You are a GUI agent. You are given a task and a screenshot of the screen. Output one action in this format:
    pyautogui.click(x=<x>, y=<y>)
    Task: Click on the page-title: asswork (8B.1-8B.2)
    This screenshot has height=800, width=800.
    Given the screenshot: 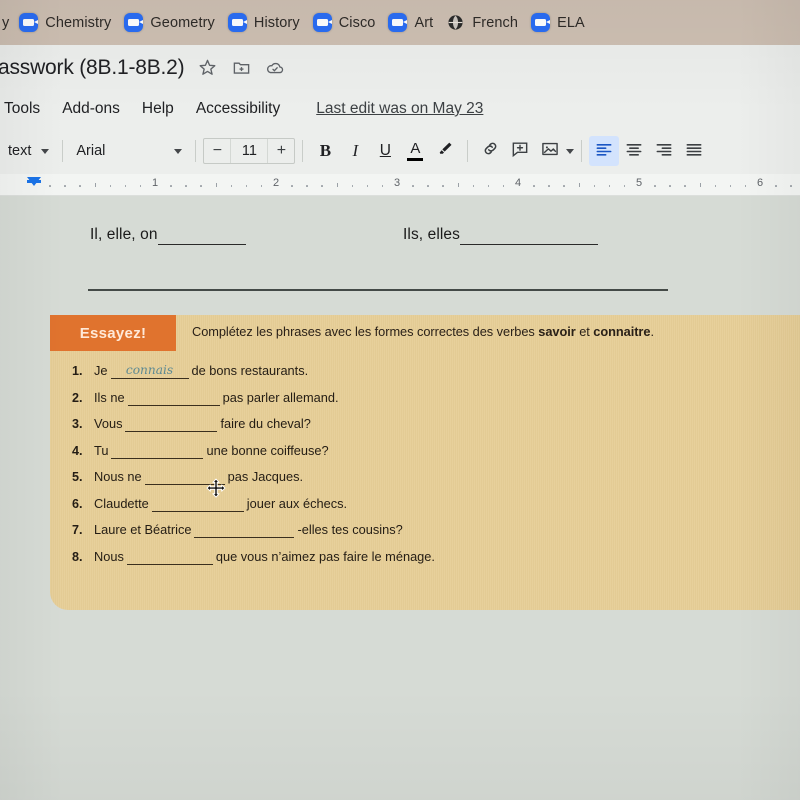 What is the action you would take?
    pyautogui.click(x=92, y=68)
    